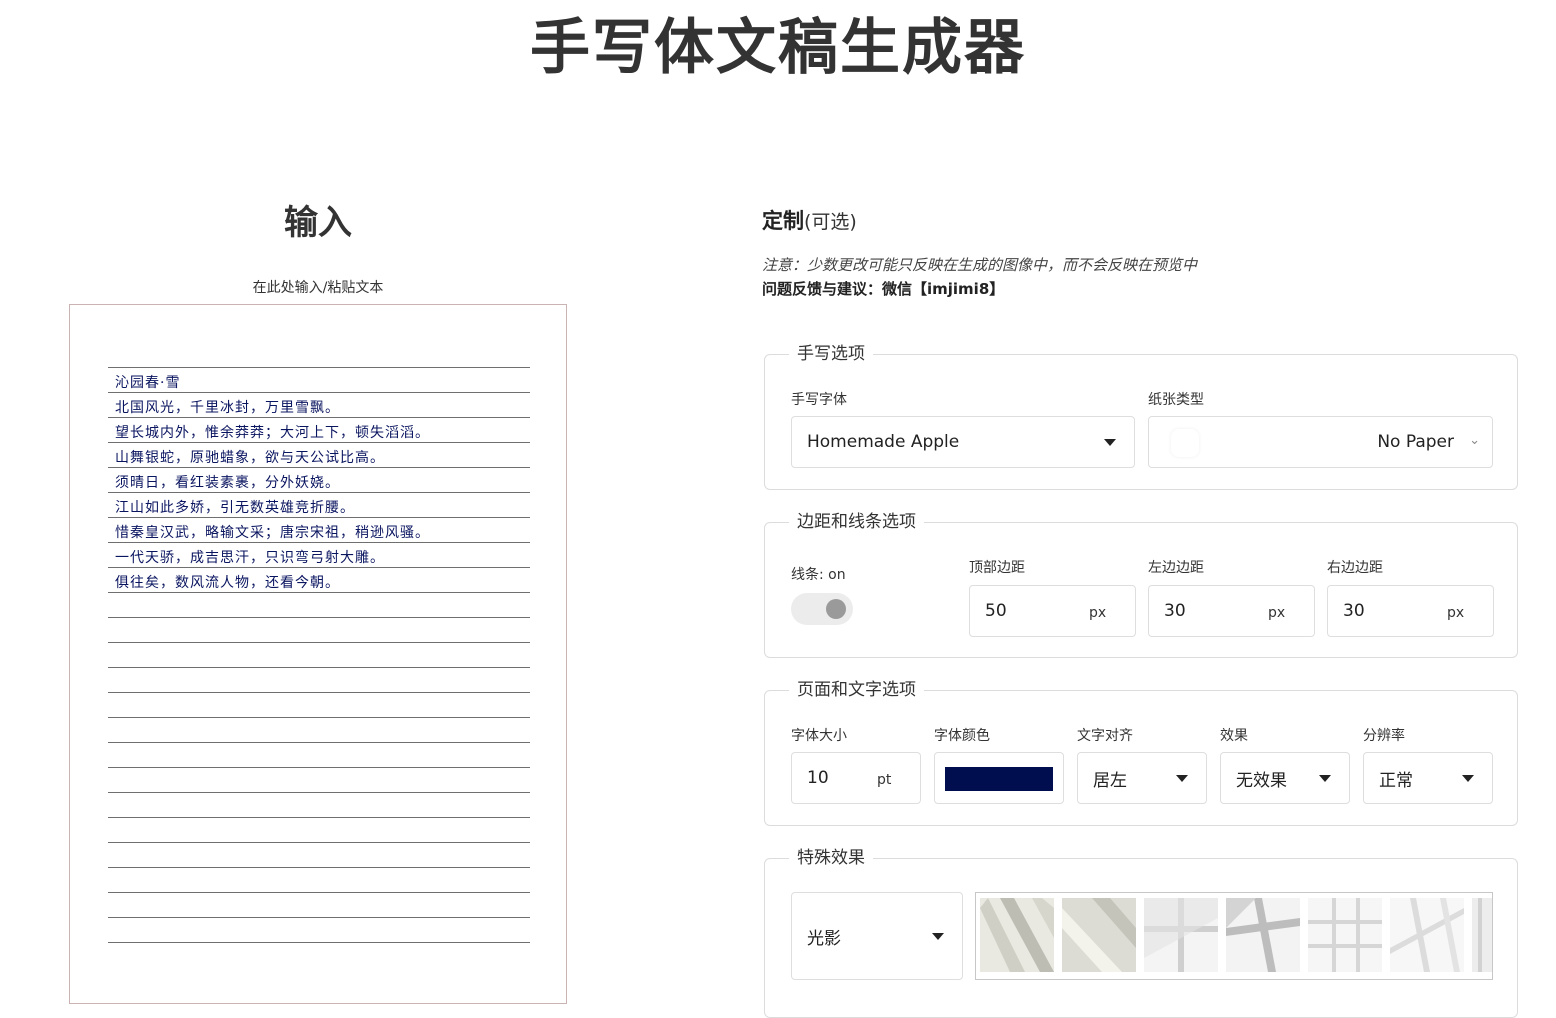 The width and height of the screenshot is (1556, 1018). Describe the element at coordinates (1482, 935) in the screenshot. I see `effect-thumbnail-partial` at that location.